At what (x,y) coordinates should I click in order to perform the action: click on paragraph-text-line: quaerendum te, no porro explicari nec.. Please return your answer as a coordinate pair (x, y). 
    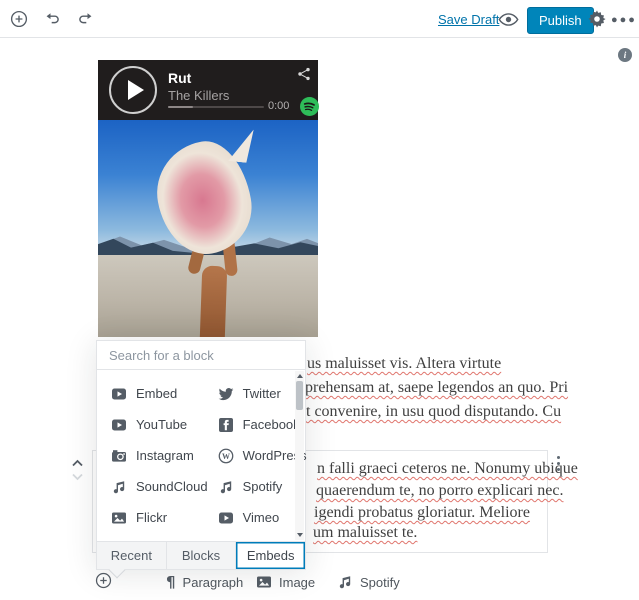
    Looking at the image, I should click on (439, 491).